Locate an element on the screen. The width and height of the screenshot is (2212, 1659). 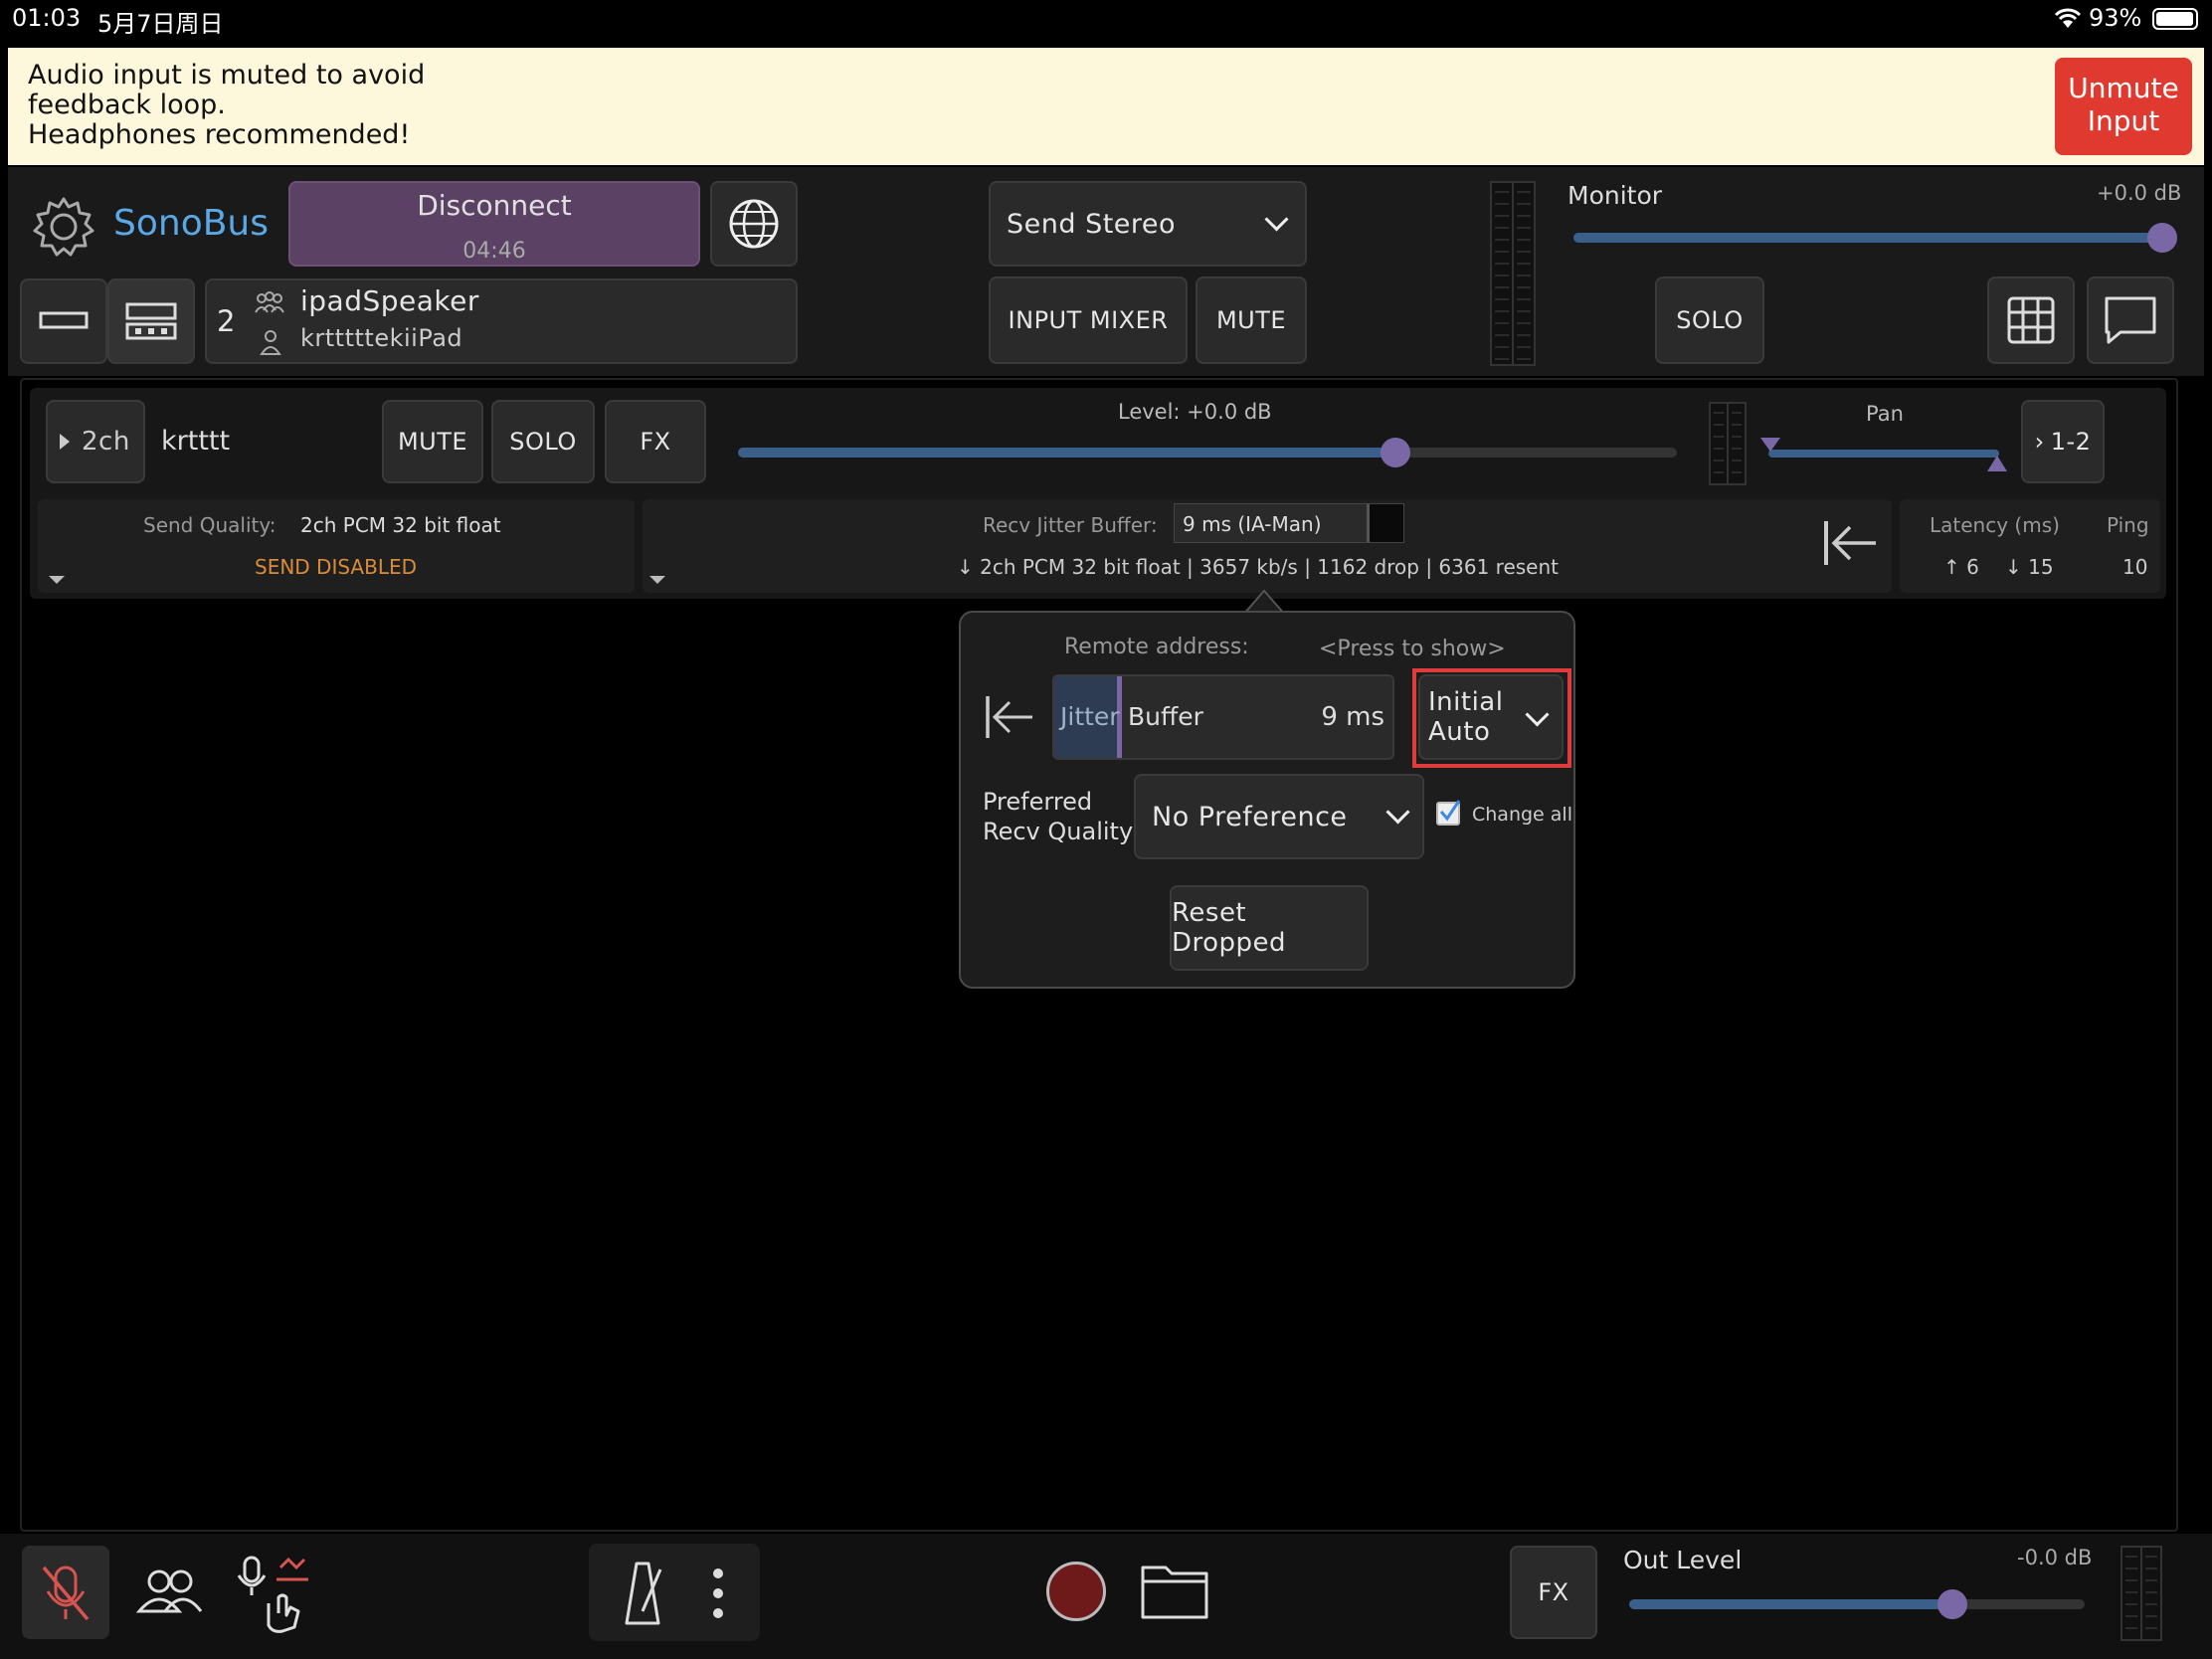
reset-dropped-button: Reset Dropped is located at coordinates (1269, 928).